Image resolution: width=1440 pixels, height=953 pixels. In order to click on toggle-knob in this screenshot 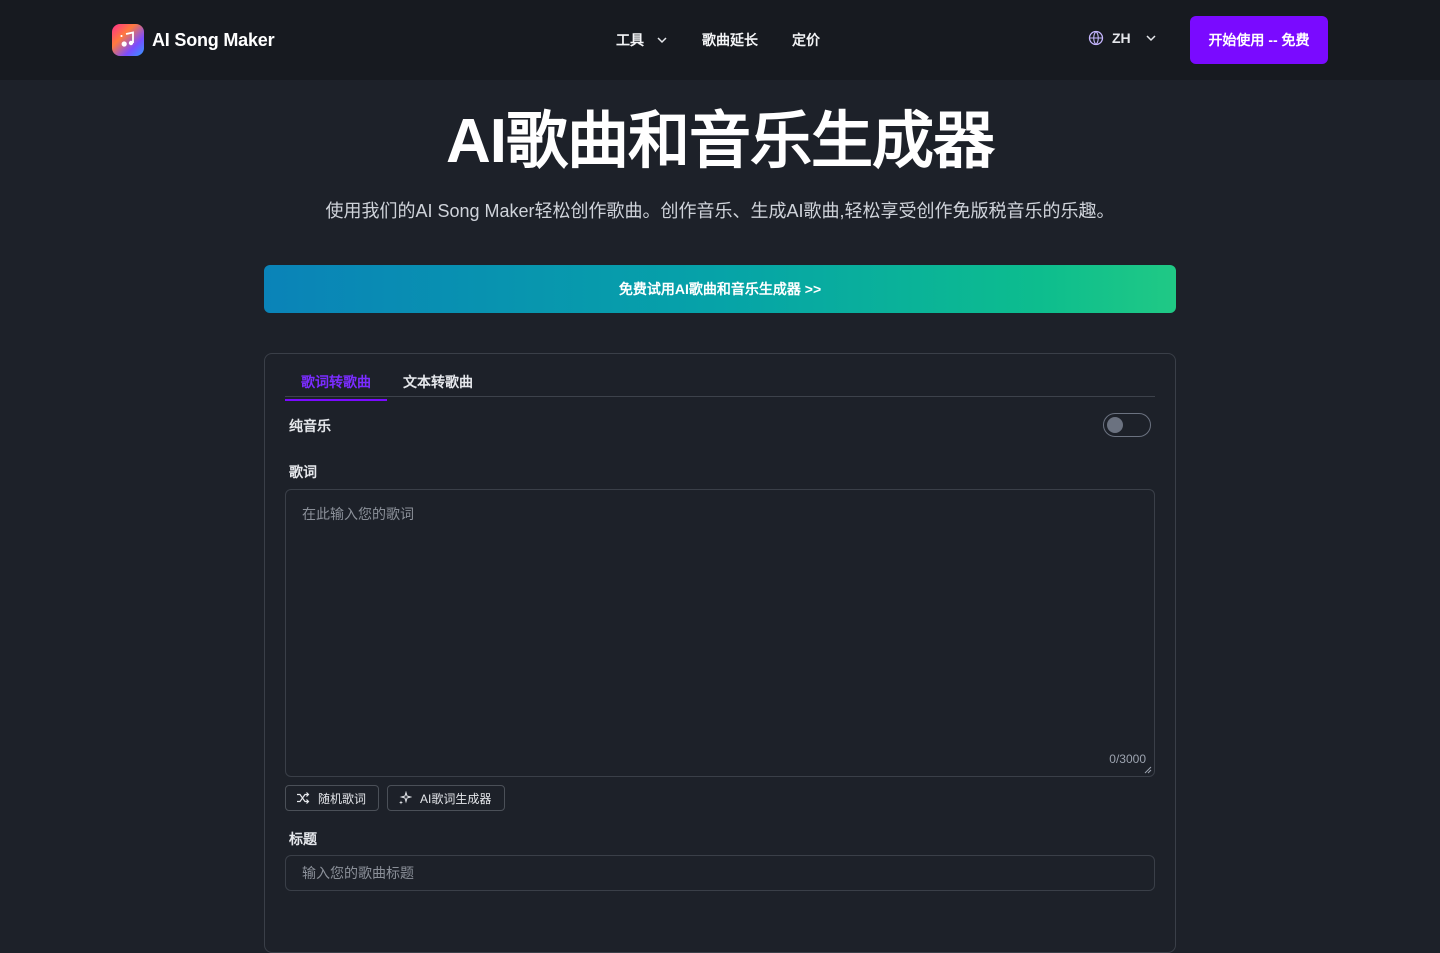, I will do `click(1115, 425)`.